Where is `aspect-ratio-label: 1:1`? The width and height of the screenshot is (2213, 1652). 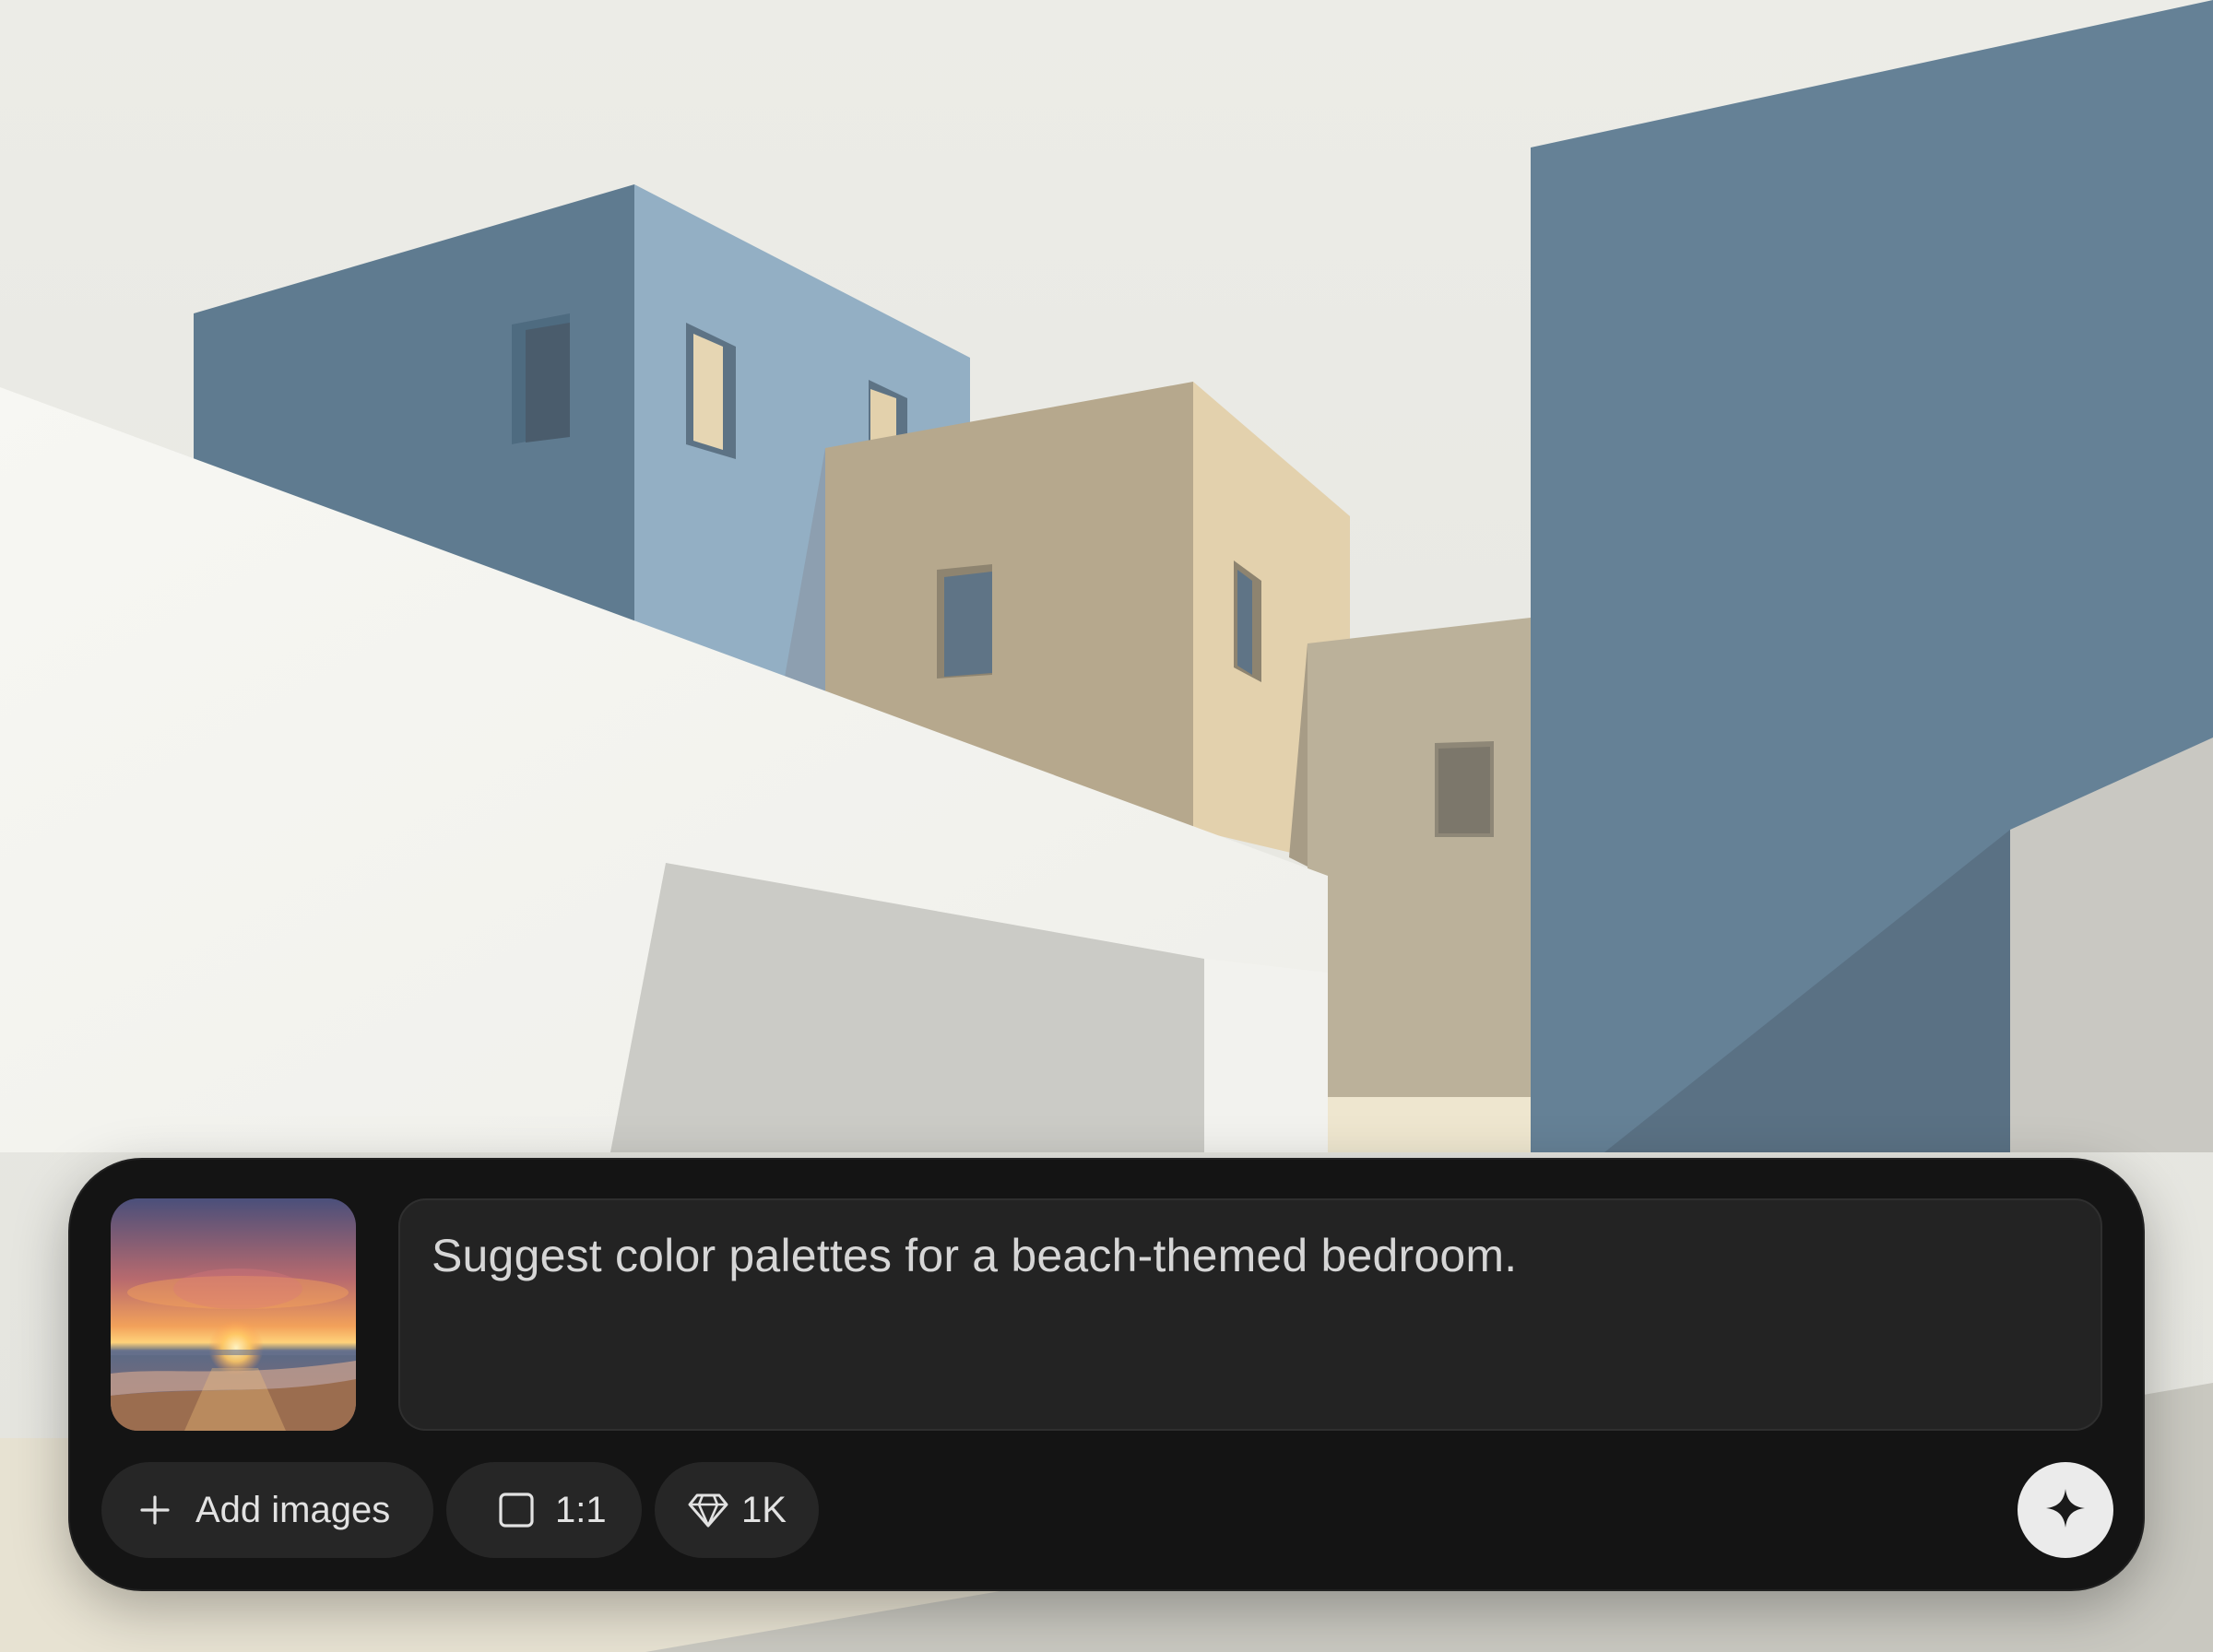
aspect-ratio-label: 1:1 is located at coordinates (581, 1509).